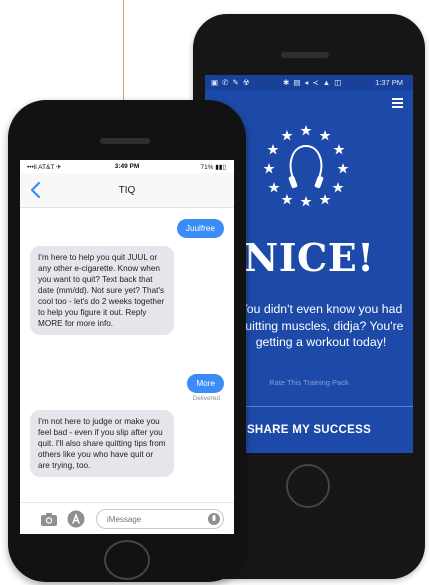 This screenshot has height=585, width=430. I want to click on jump-rope-stars-badge-icon, so click(306, 166).